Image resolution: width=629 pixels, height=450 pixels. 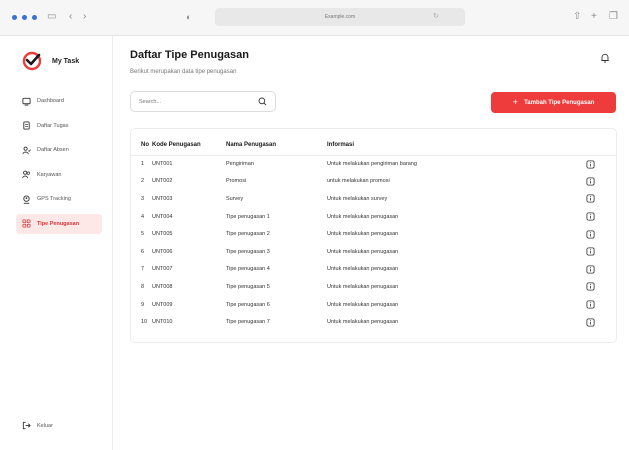 I want to click on sidebar-item-karyawan: Karyawan, so click(x=59, y=175).